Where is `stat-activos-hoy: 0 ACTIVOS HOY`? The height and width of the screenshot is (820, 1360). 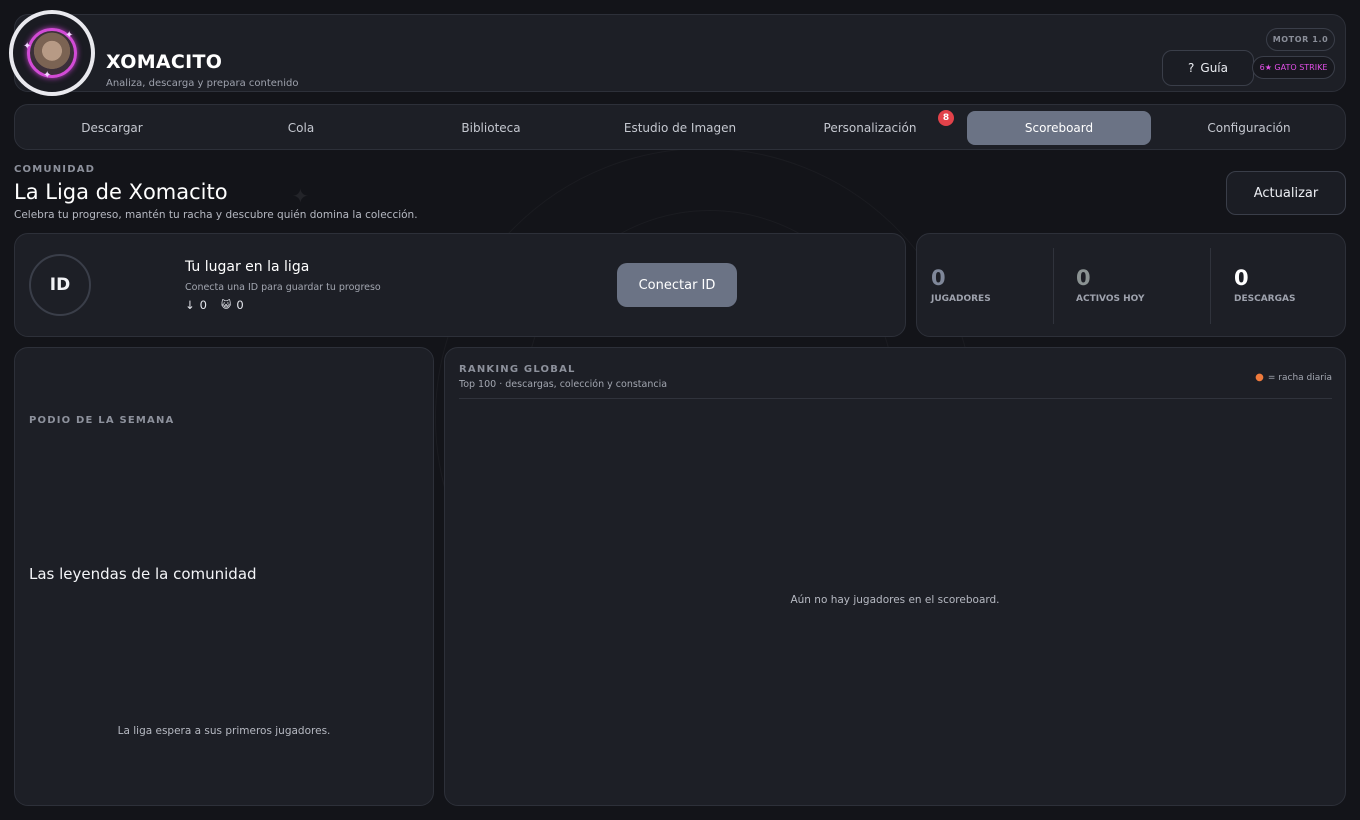 stat-activos-hoy: 0 ACTIVOS HOY is located at coordinates (1110, 285).